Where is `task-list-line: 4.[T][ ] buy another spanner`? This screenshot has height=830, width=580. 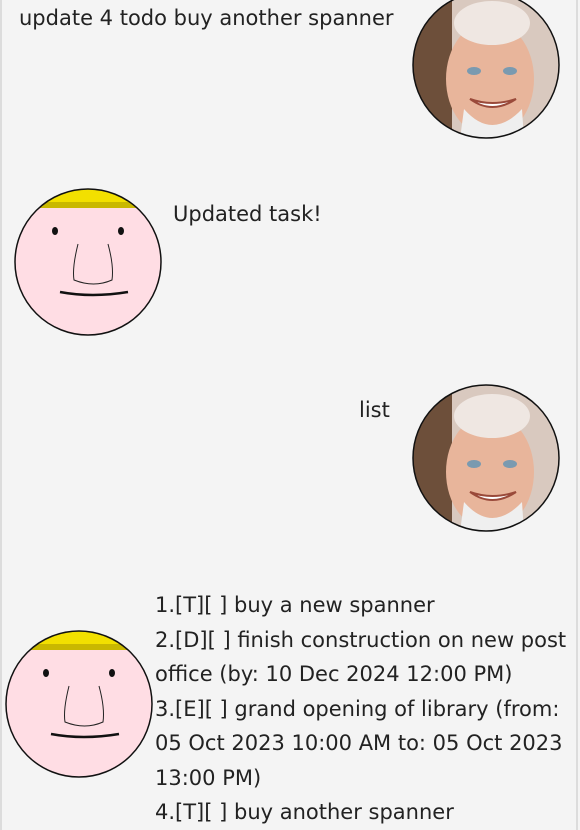
task-list-line: 4.[T][ ] buy another spanner is located at coordinates (304, 812).